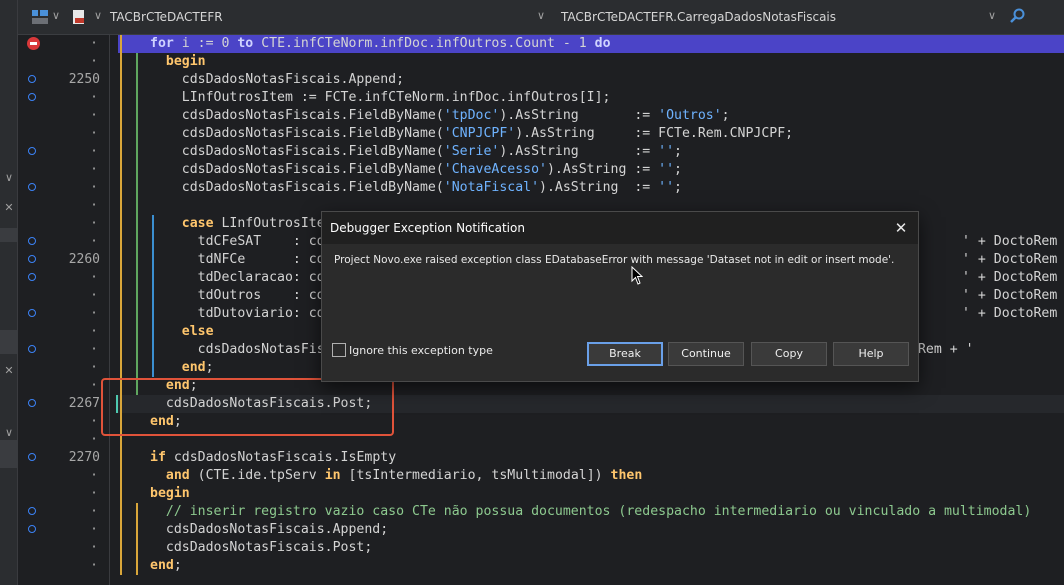 This screenshot has height=585, width=1064. Describe the element at coordinates (84, 457) in the screenshot. I see `line-number: 2270` at that location.